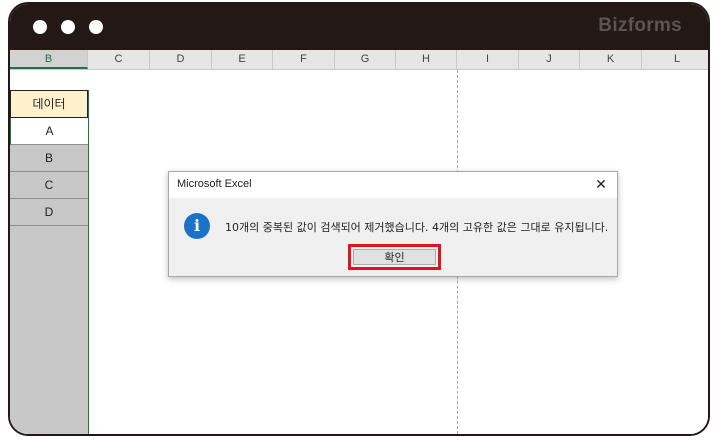  What do you see at coordinates (359, 27) in the screenshot?
I see `title-bar: Bizforms` at bounding box center [359, 27].